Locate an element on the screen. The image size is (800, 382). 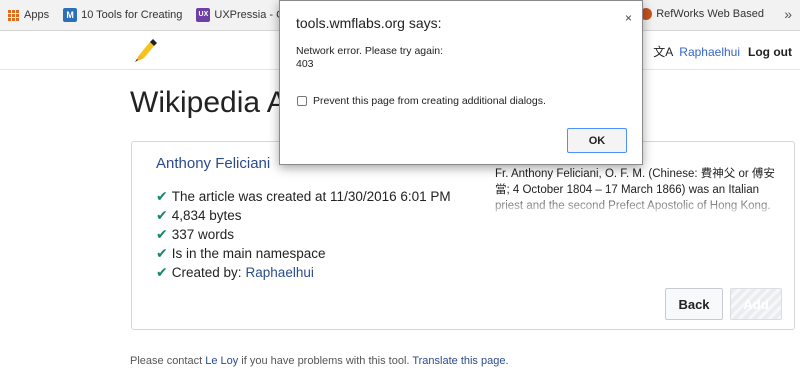
check-item: ✔ Is in the main namespace is located at coordinates (303, 253).